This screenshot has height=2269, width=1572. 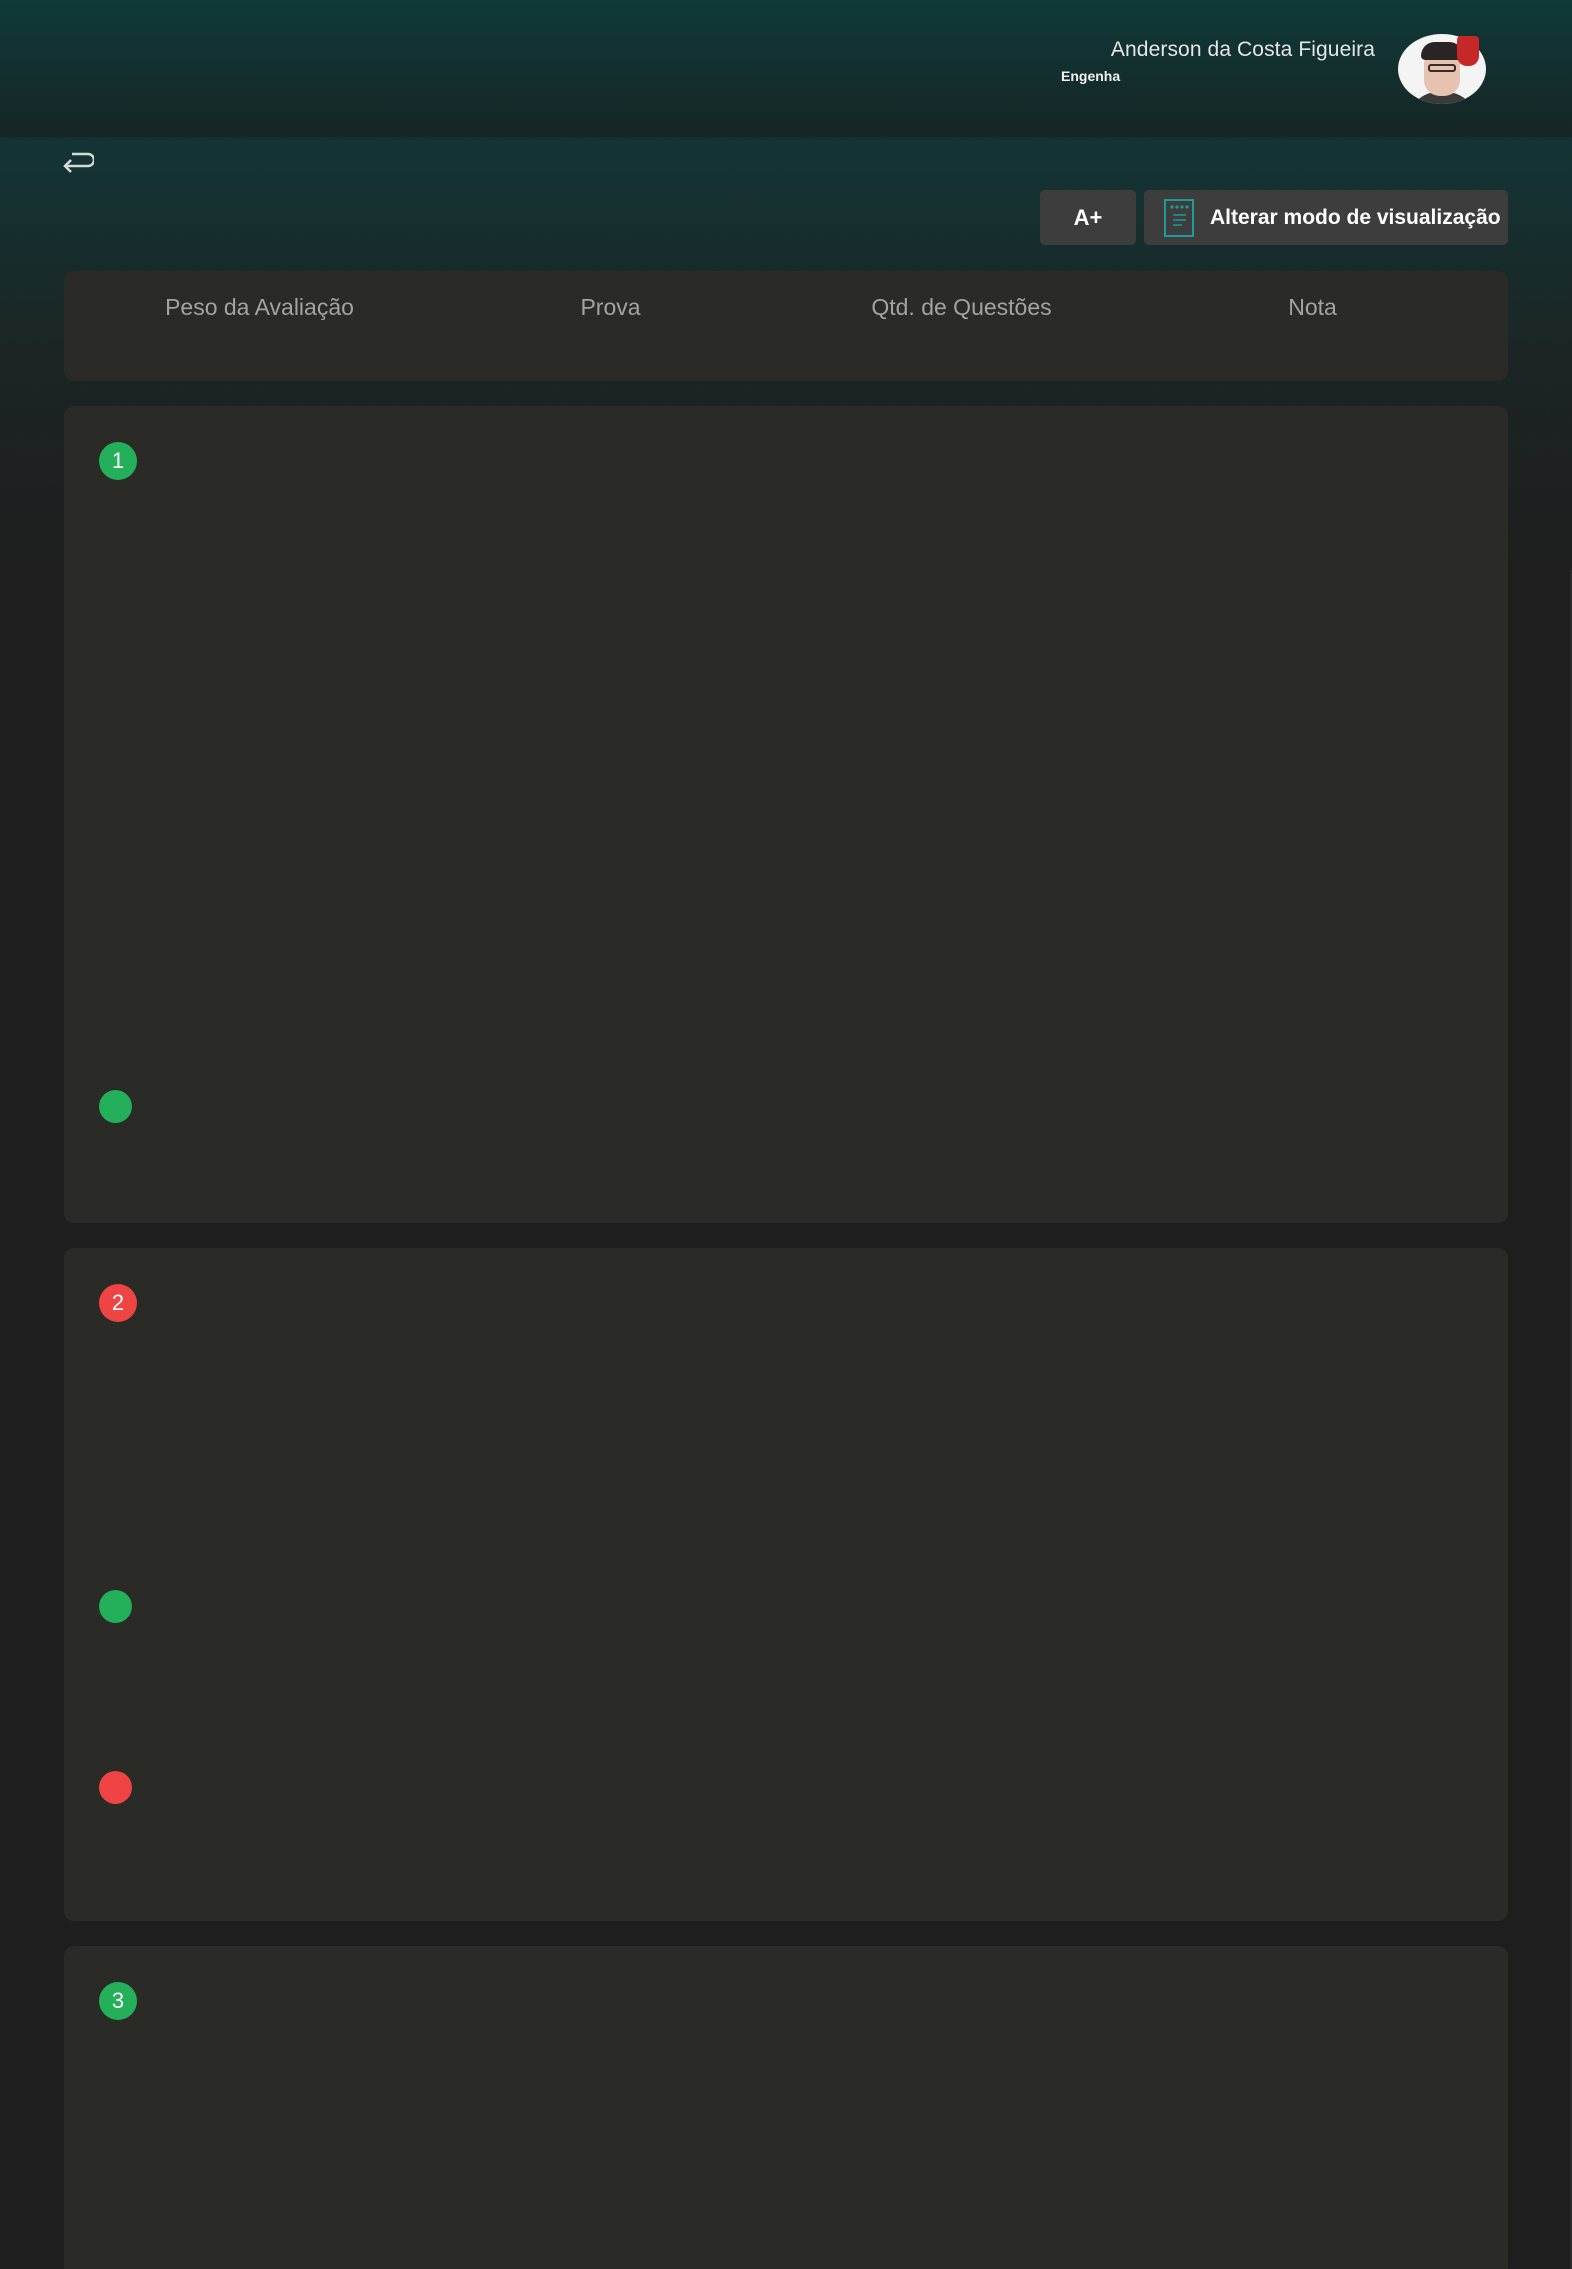 I want to click on return-arrow-icon, so click(x=79, y=162).